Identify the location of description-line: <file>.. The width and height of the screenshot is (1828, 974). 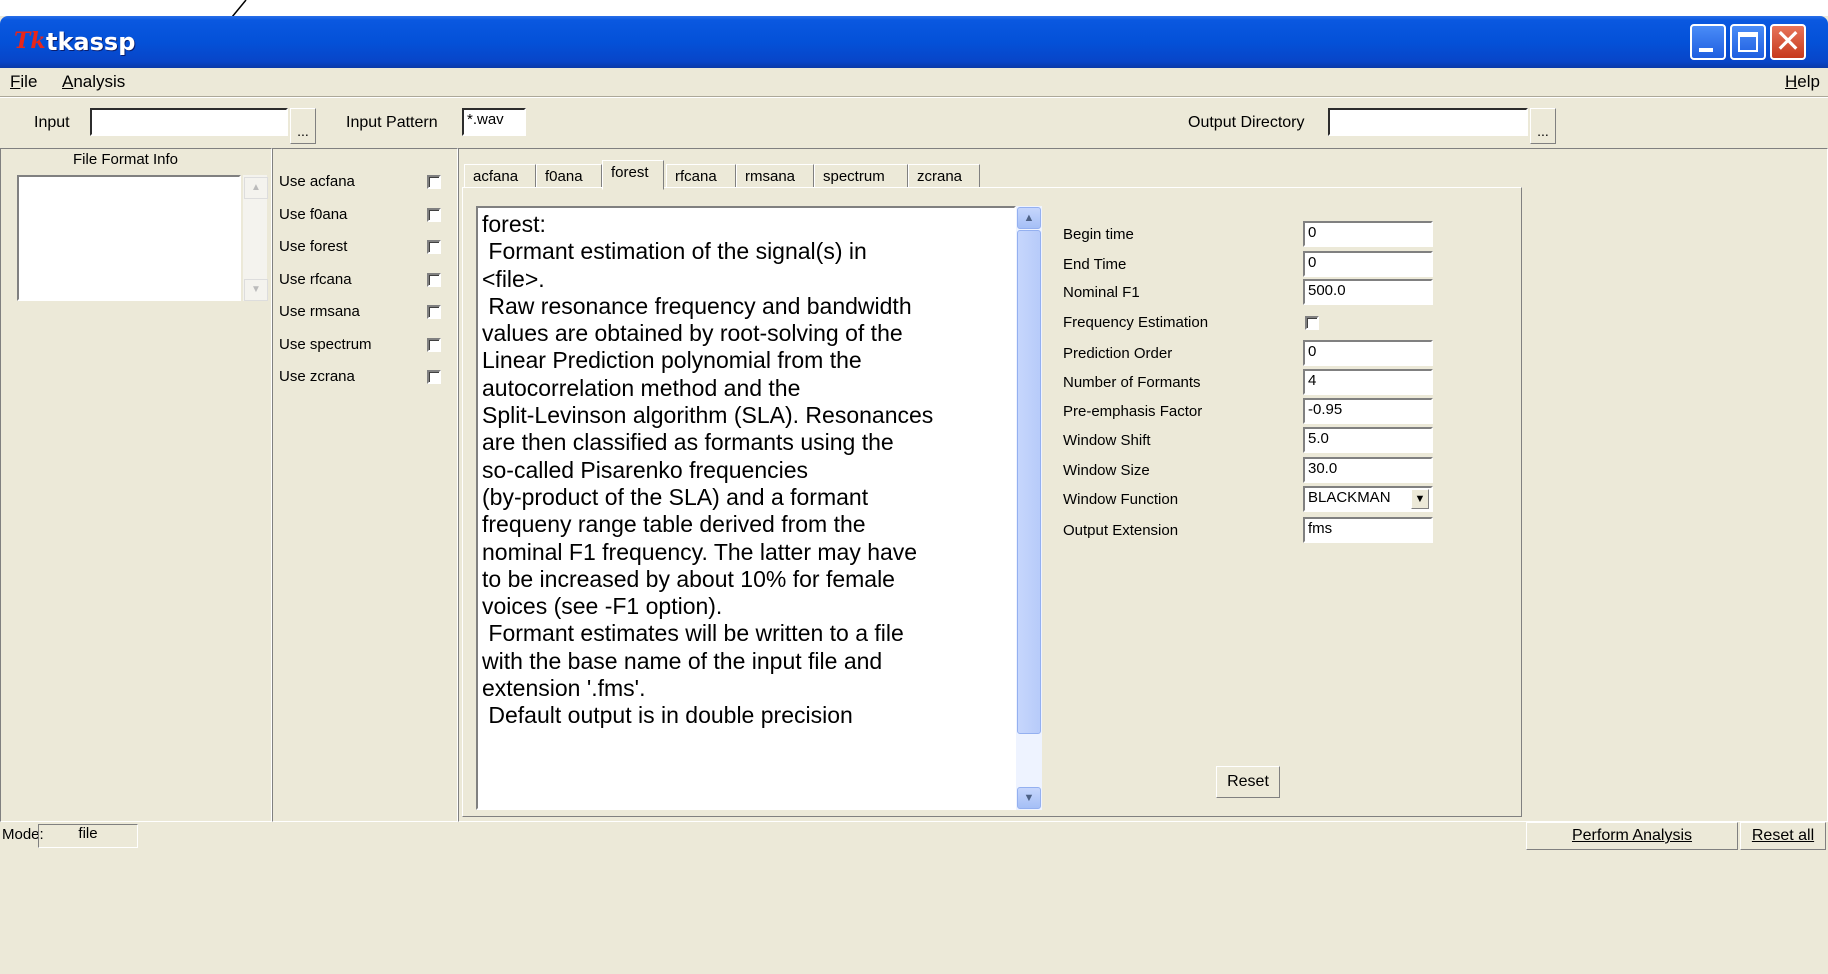
(513, 278).